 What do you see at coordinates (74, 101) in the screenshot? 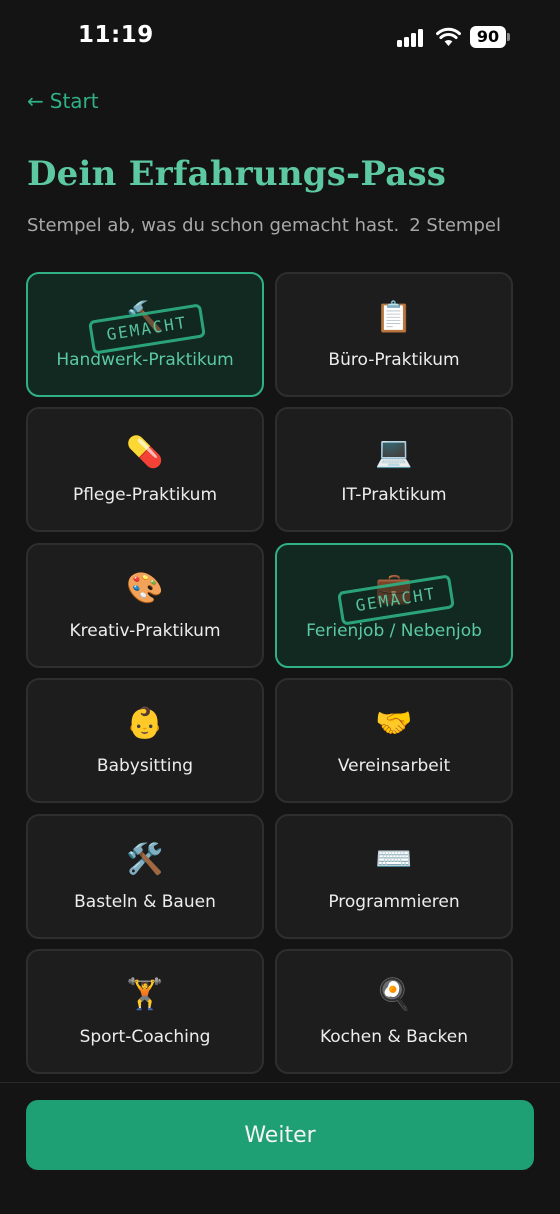
I see `back-link-label: Start` at bounding box center [74, 101].